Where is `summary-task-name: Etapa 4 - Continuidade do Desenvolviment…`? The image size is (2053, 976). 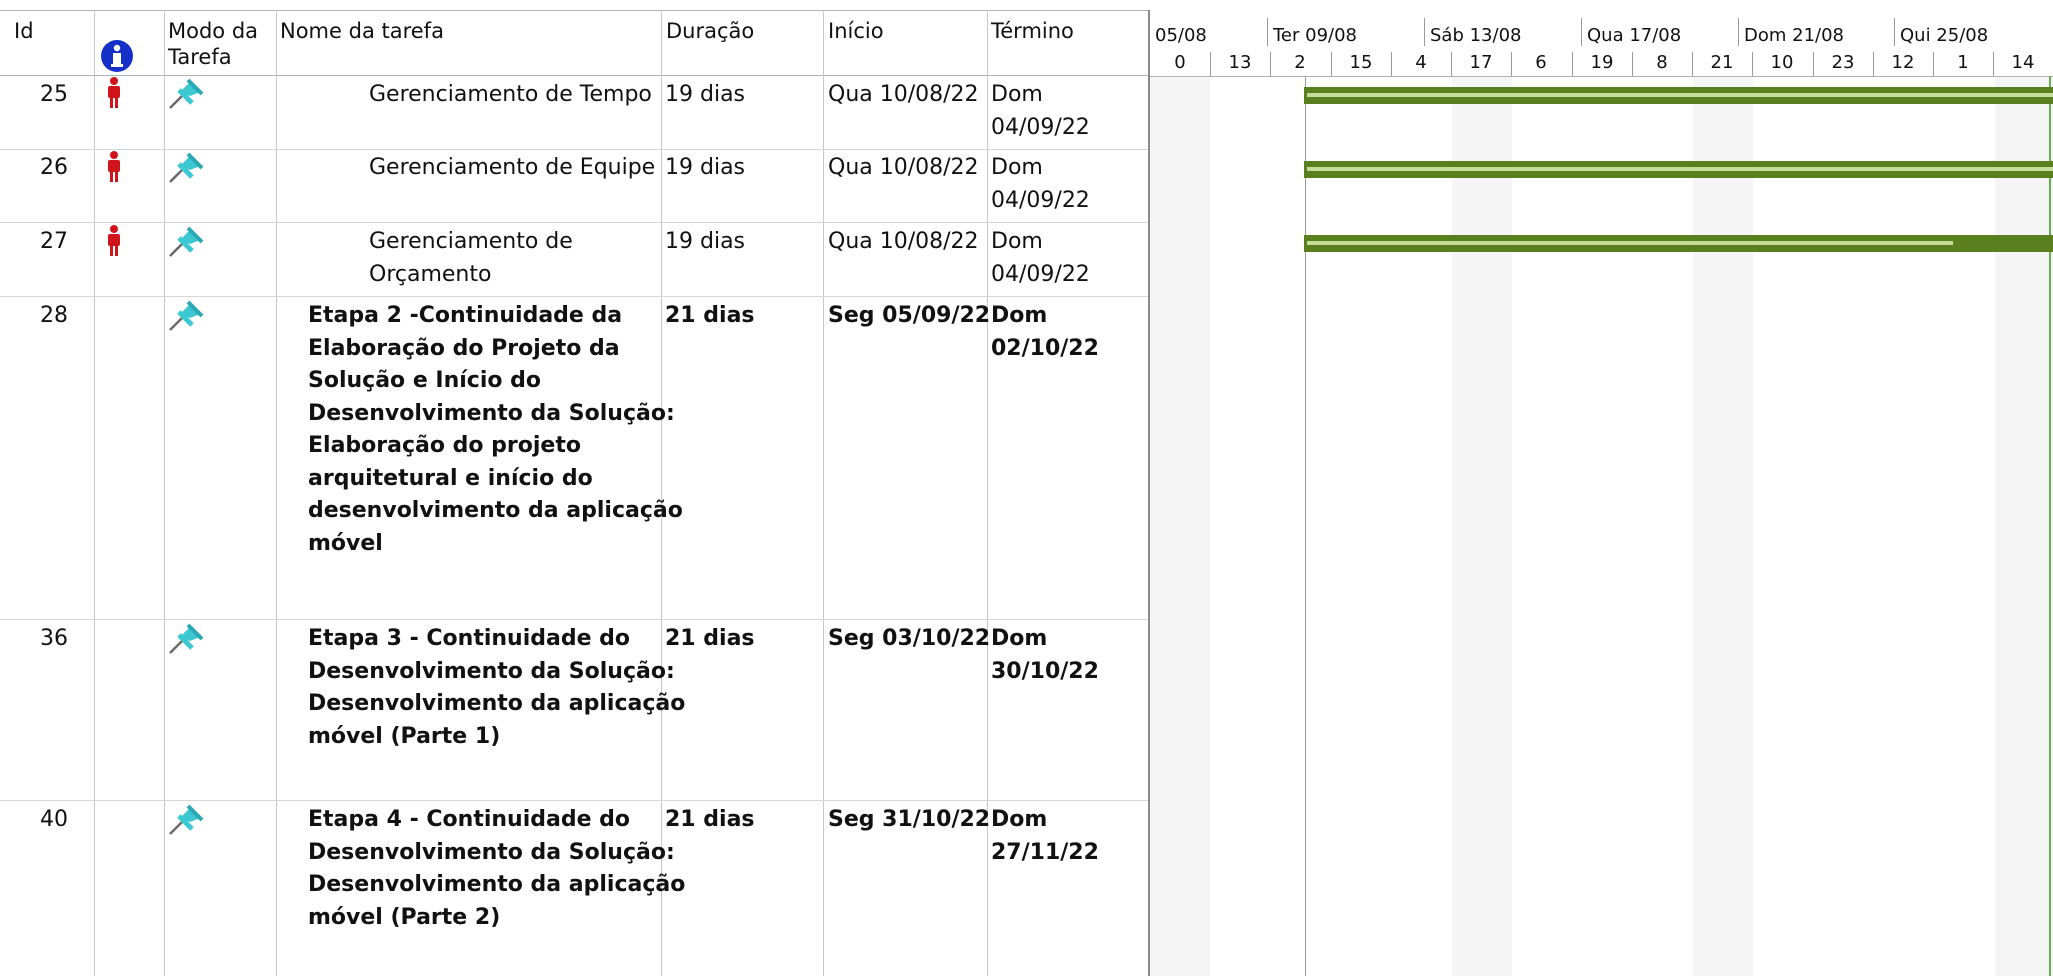 summary-task-name: Etapa 4 - Continuidade do Desenvolviment… is located at coordinates (496, 869).